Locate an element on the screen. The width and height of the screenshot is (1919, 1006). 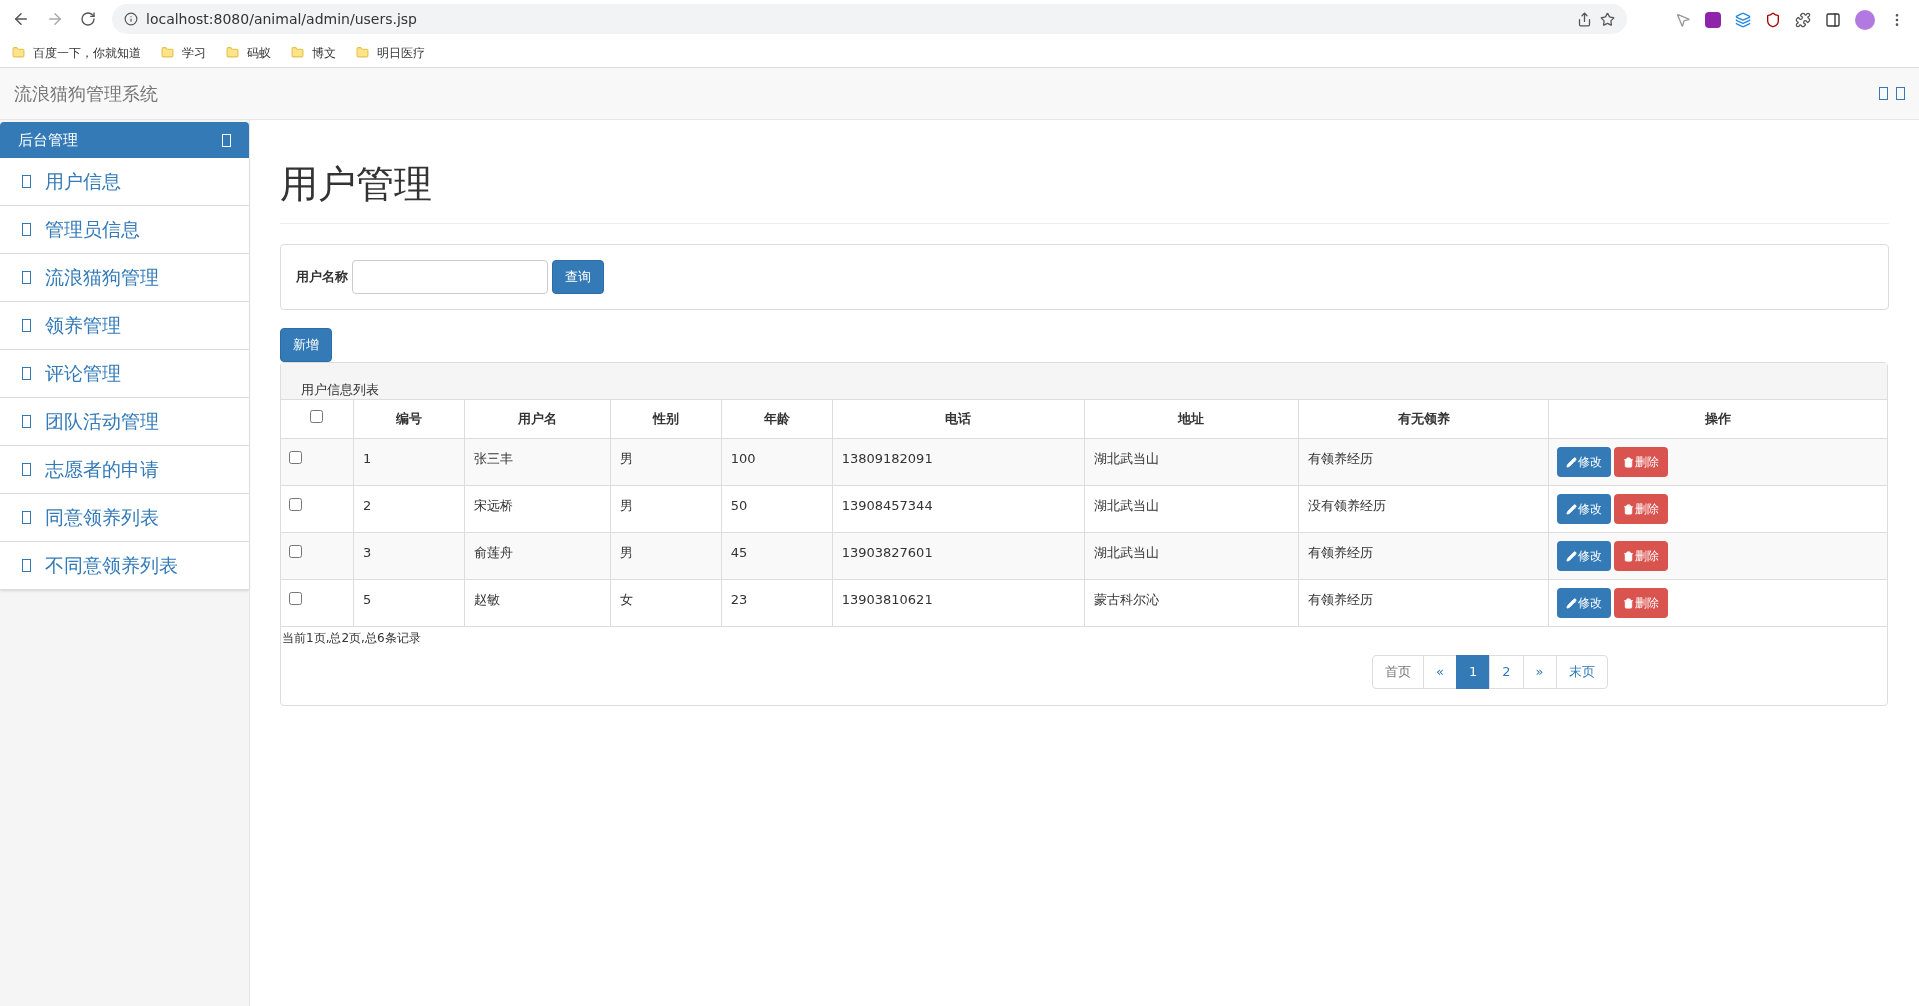
table-cell: 13903810621 is located at coordinates (887, 599).